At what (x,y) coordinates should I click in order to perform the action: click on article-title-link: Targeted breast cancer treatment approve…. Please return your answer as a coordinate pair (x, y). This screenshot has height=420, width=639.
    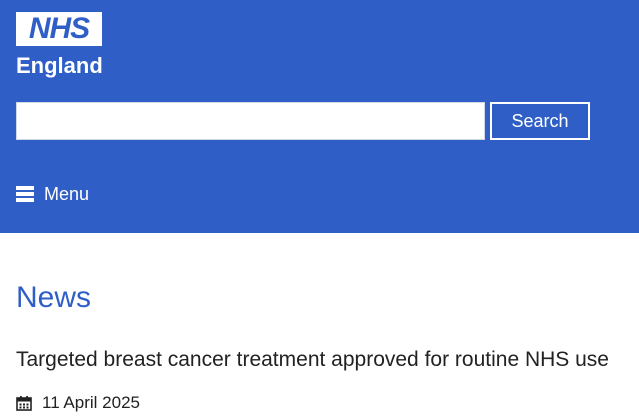
    Looking at the image, I should click on (312, 360).